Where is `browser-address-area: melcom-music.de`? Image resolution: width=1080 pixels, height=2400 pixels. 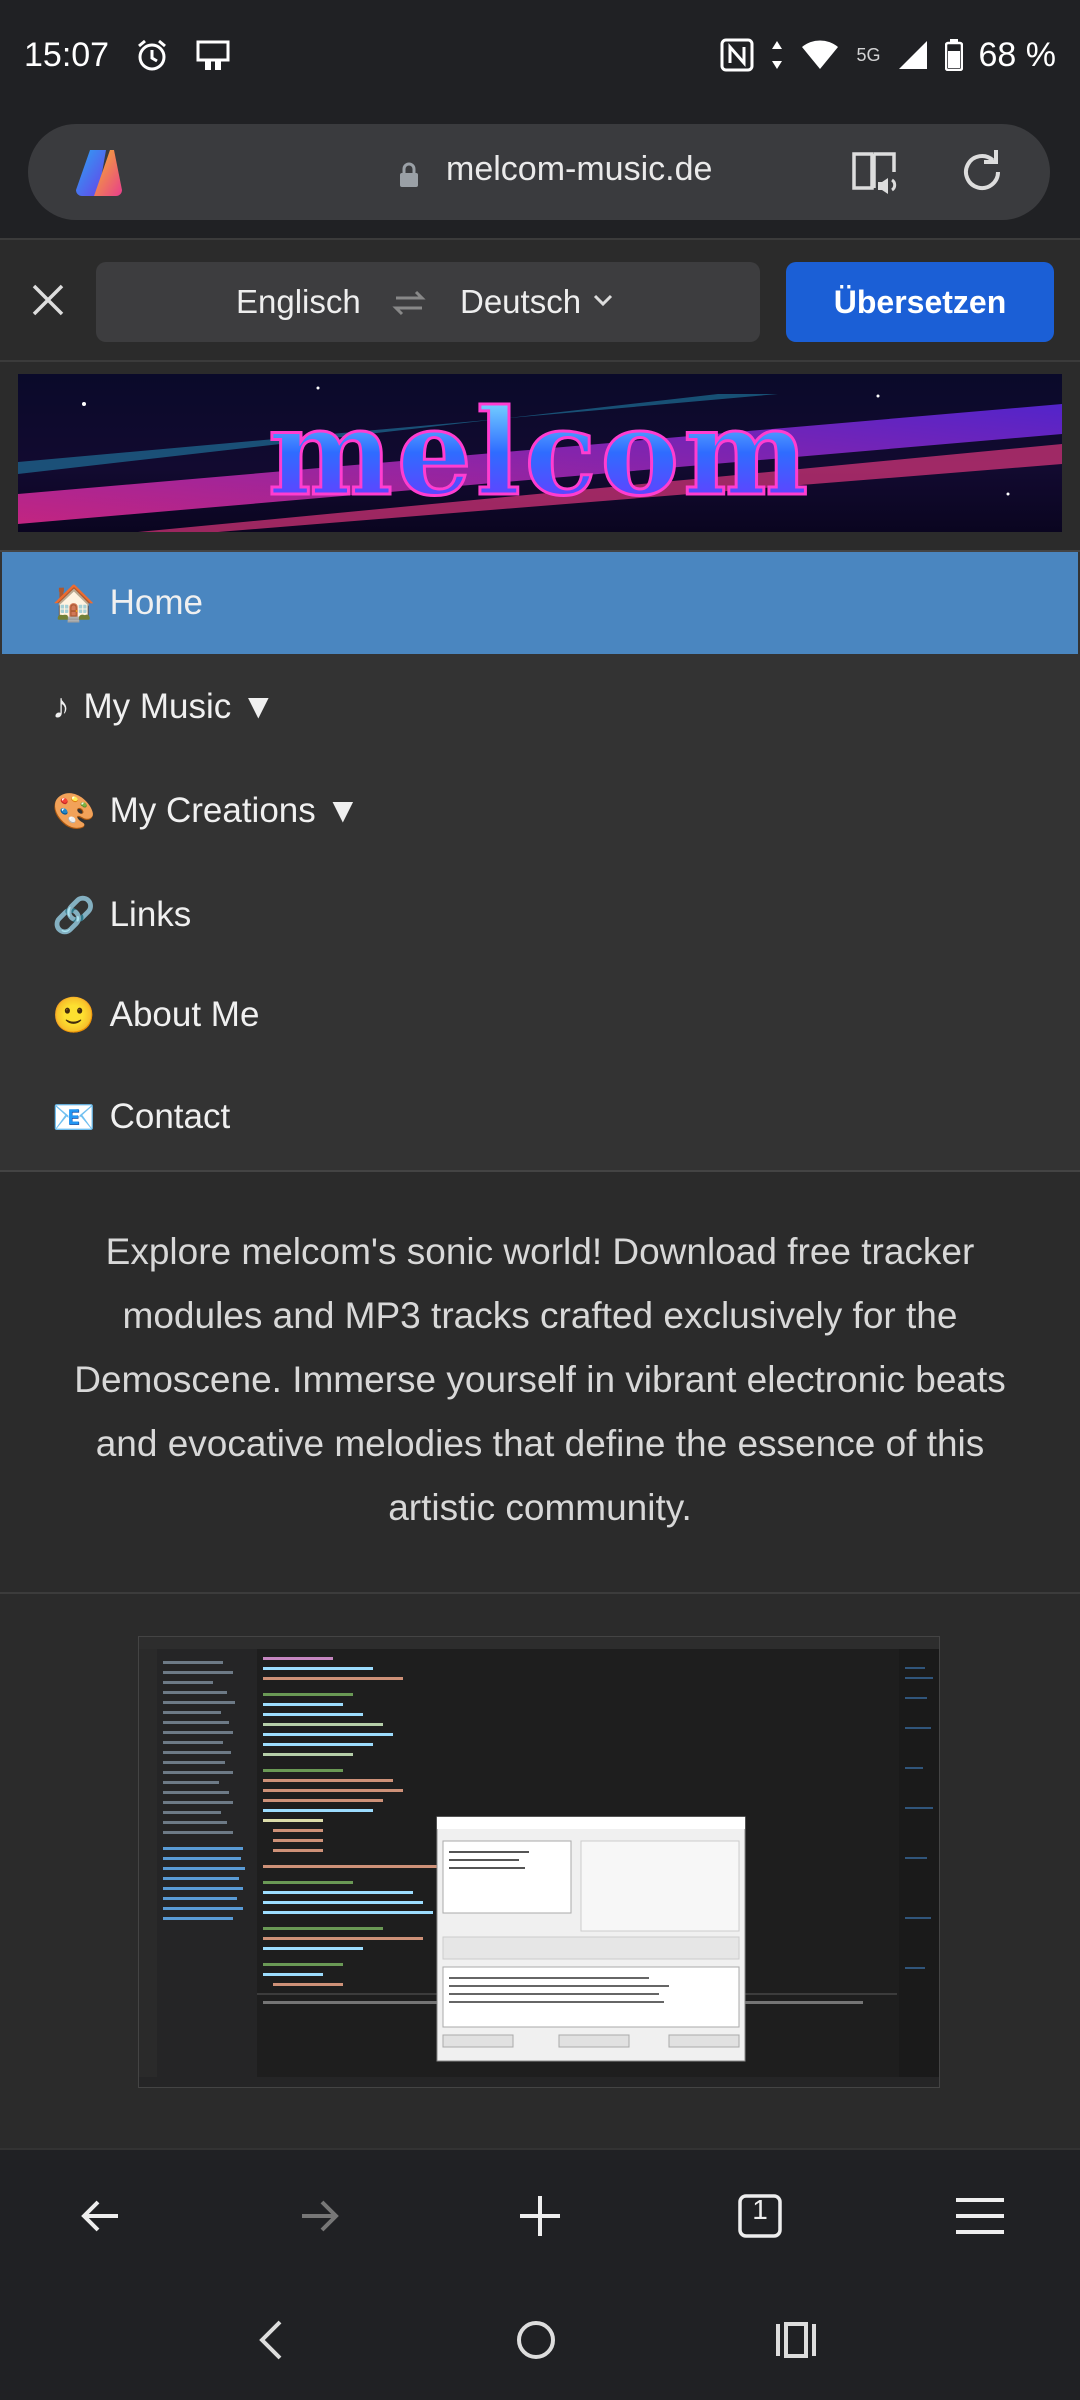
browser-address-area: melcom-music.de is located at coordinates (540, 174).